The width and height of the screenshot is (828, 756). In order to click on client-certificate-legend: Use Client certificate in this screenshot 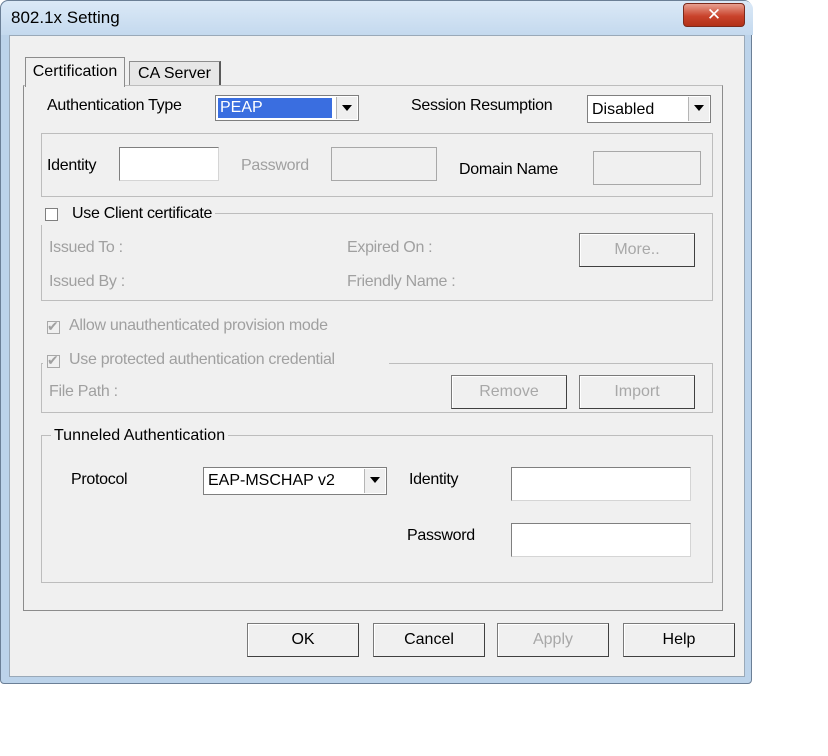, I will do `click(127, 215)`.